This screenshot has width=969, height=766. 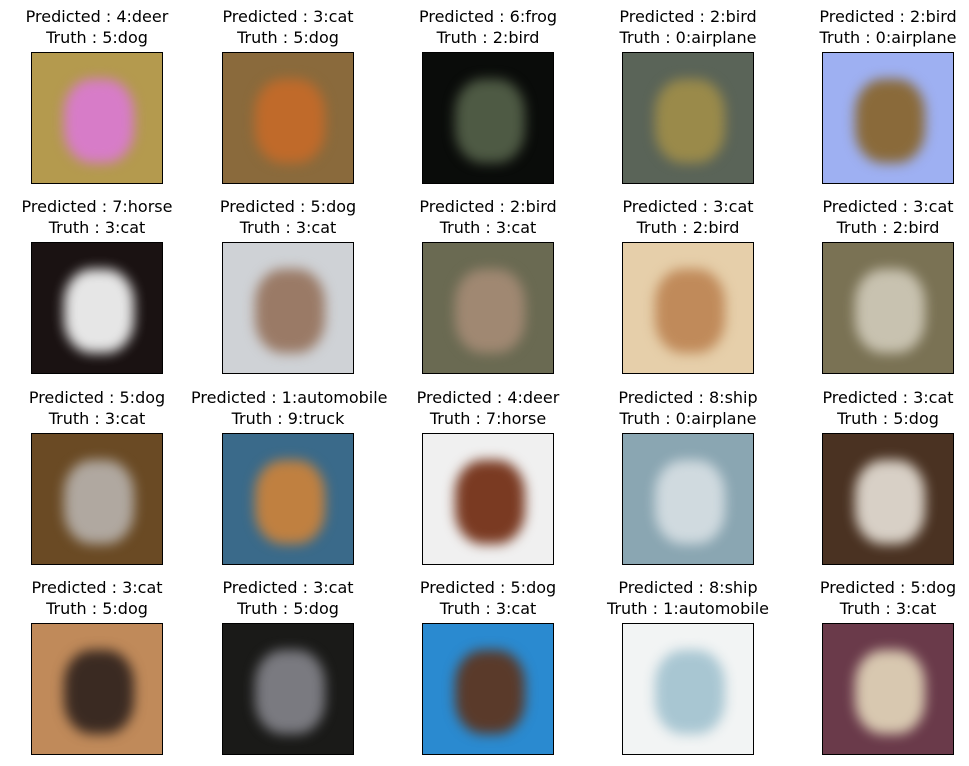 I want to click on prediction-cell: Predicted : 4:deer Truth : 7:horse, so click(x=488, y=476).